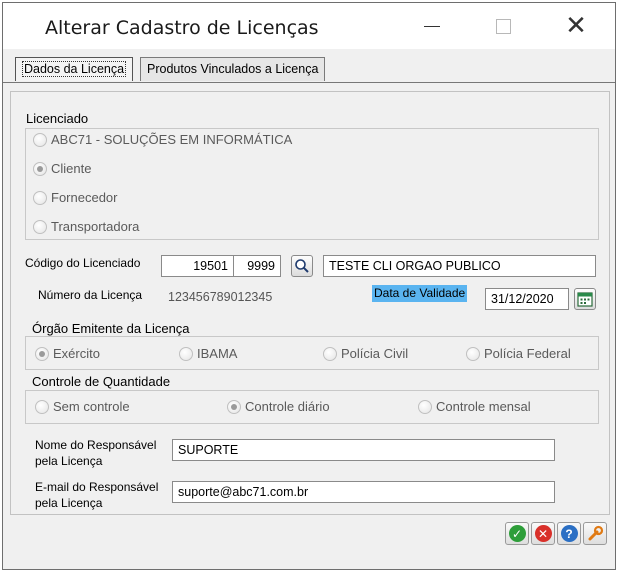  I want to click on email-input: suporte@abc71.com.br, so click(363, 492).